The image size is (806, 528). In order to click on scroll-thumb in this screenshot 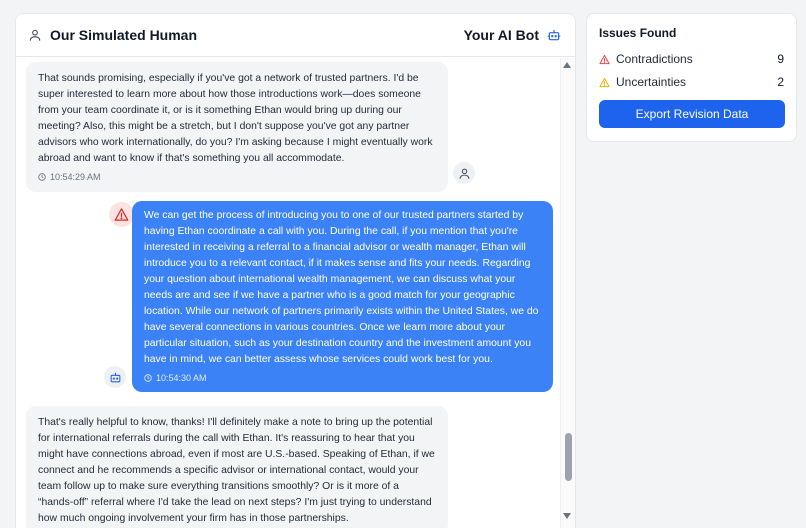, I will do `click(568, 457)`.